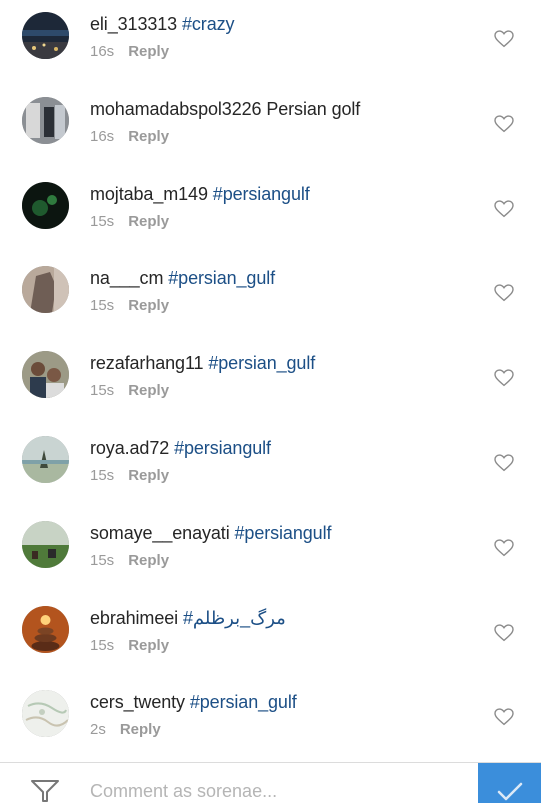 The height and width of the screenshot is (808, 541). I want to click on comment-body: cers_twenty #persian_gulf, so click(193, 702).